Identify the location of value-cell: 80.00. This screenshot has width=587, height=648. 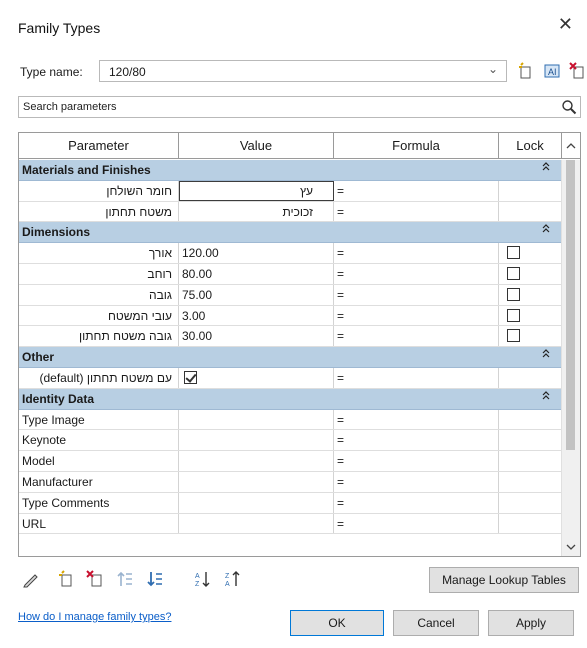
(256, 273).